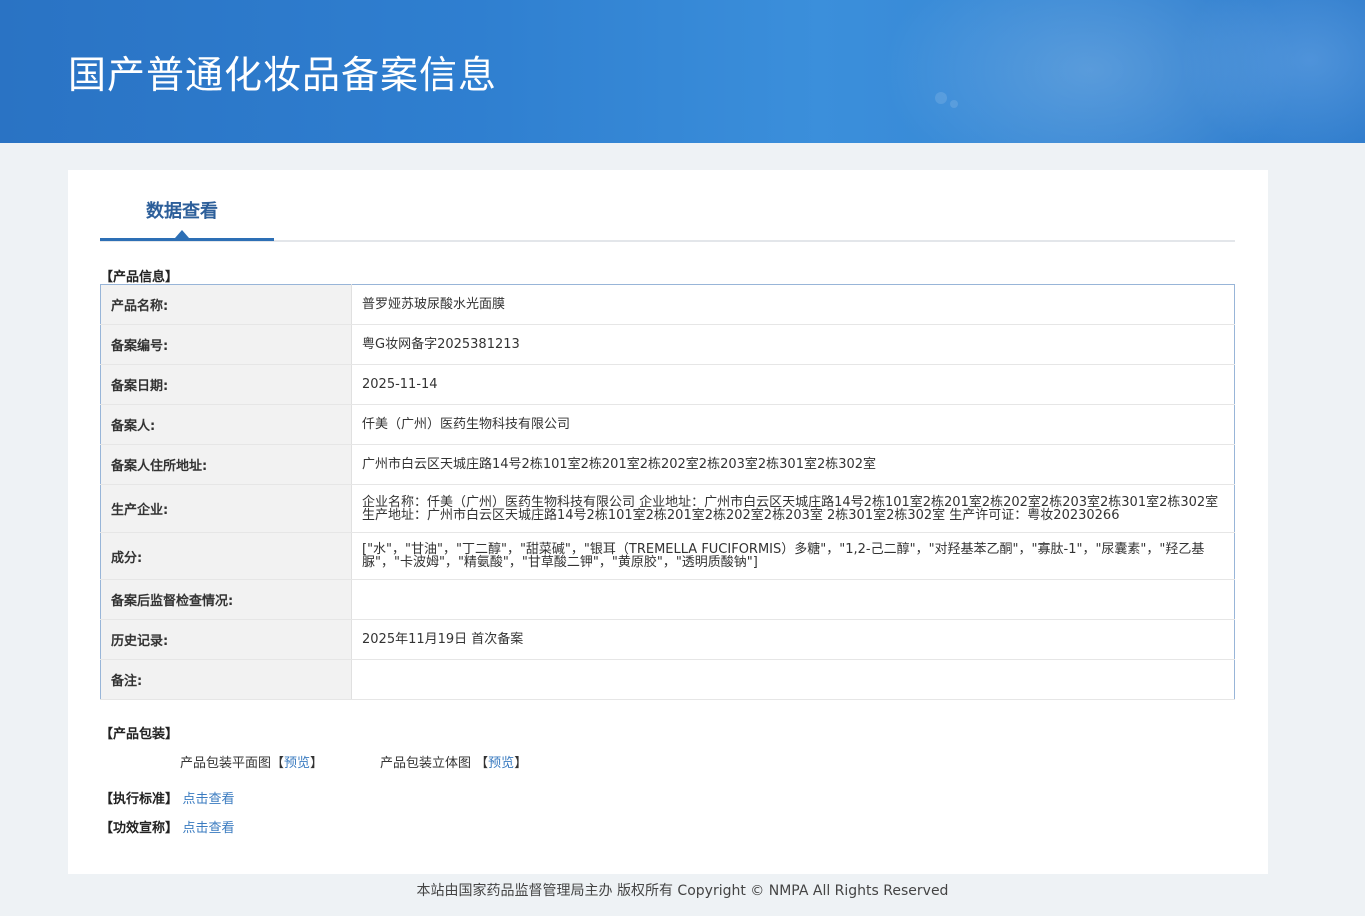  What do you see at coordinates (226, 464) in the screenshot?
I see `field-label: 备案人住所地址:` at bounding box center [226, 464].